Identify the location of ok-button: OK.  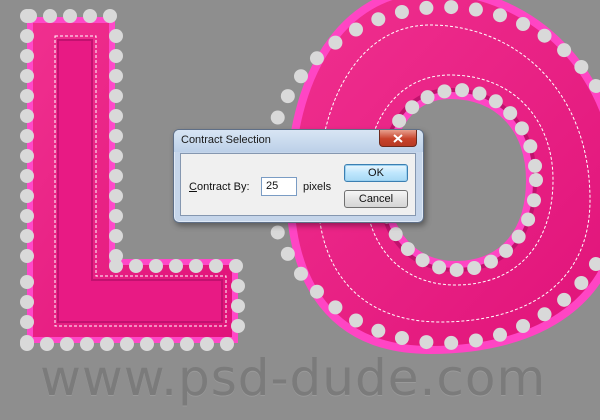
(376, 173).